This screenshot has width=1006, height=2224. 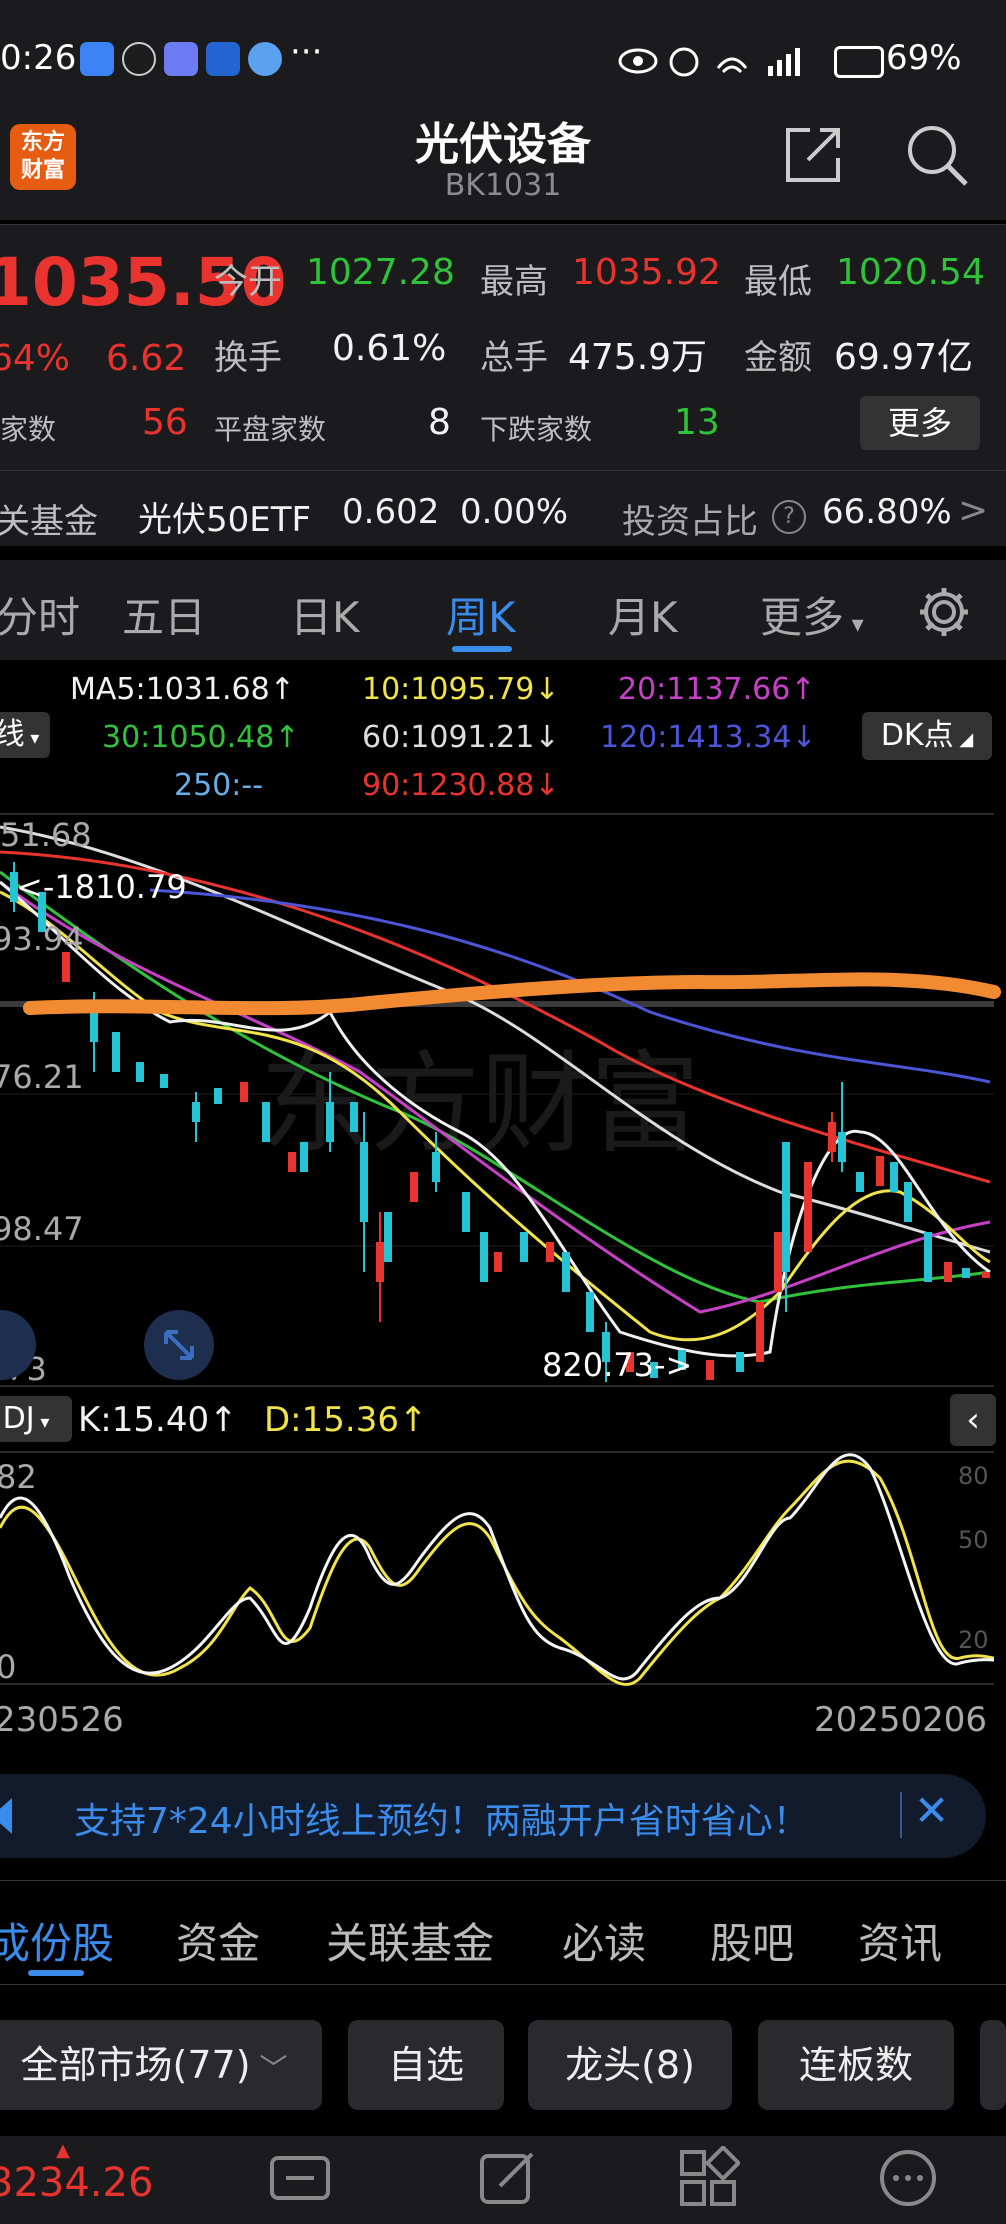 What do you see at coordinates (28, 429) in the screenshot?
I see `up-count-label: 涨家数` at bounding box center [28, 429].